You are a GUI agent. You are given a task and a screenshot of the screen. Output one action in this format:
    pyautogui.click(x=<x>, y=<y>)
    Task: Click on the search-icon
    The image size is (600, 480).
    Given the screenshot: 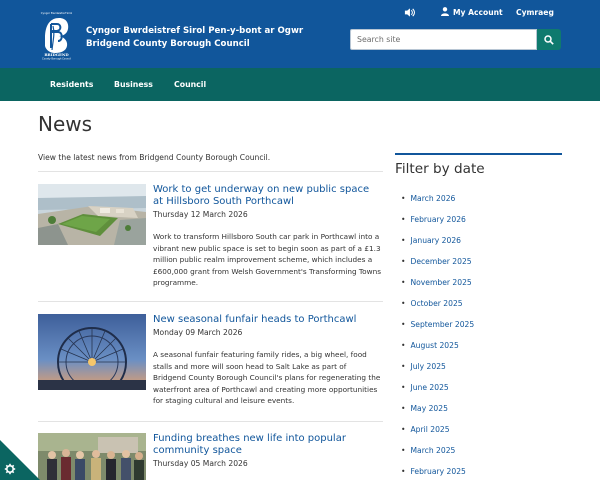 What is the action you would take?
    pyautogui.click(x=549, y=39)
    